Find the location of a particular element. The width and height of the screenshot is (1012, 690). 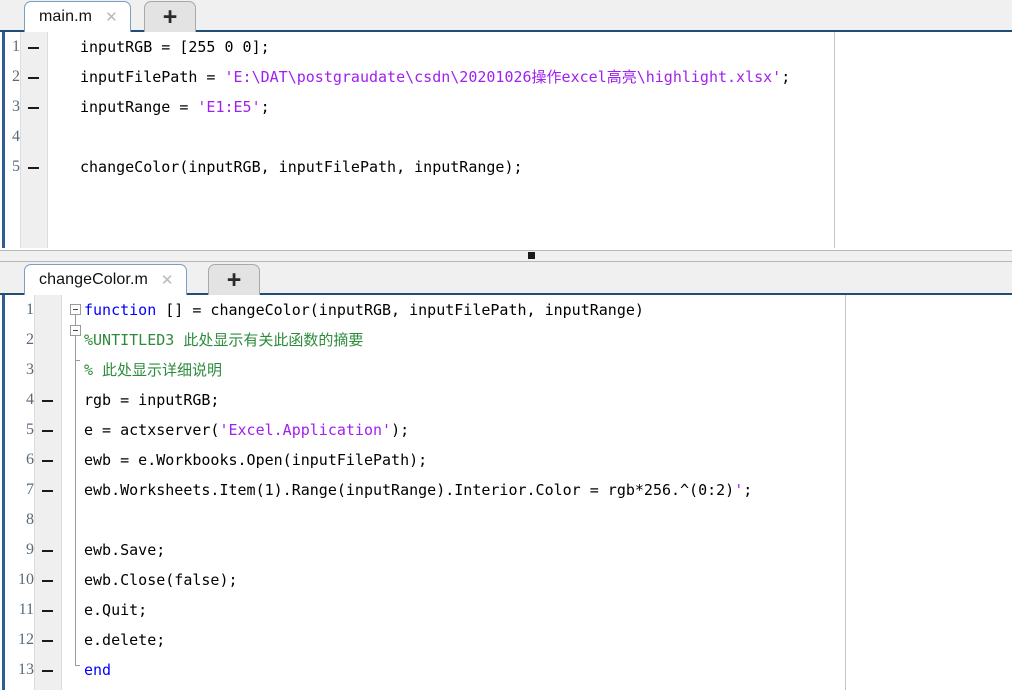

tab-main-m-label: main.m is located at coordinates (66, 16).